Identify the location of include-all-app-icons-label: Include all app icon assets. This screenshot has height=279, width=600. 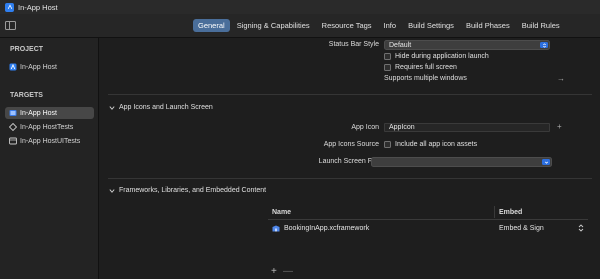
(436, 144).